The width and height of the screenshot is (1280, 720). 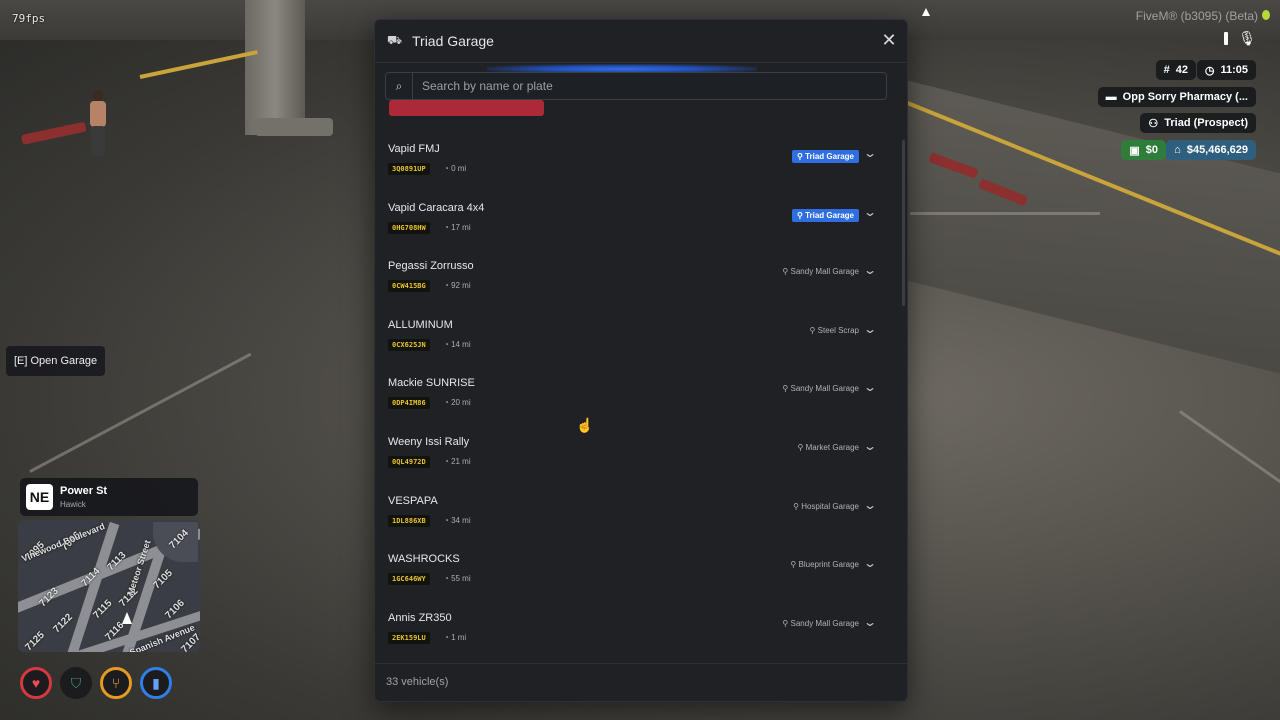 I want to click on hunger-icon: ⑂, so click(x=116, y=683).